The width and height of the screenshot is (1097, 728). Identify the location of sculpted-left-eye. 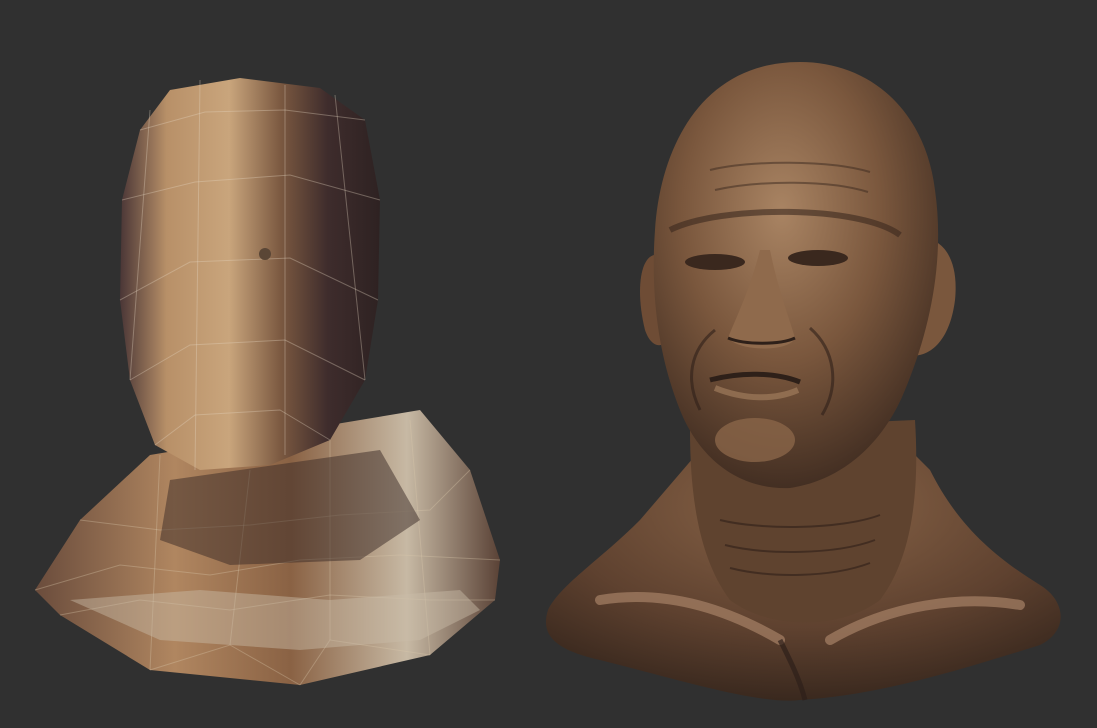
(715, 262).